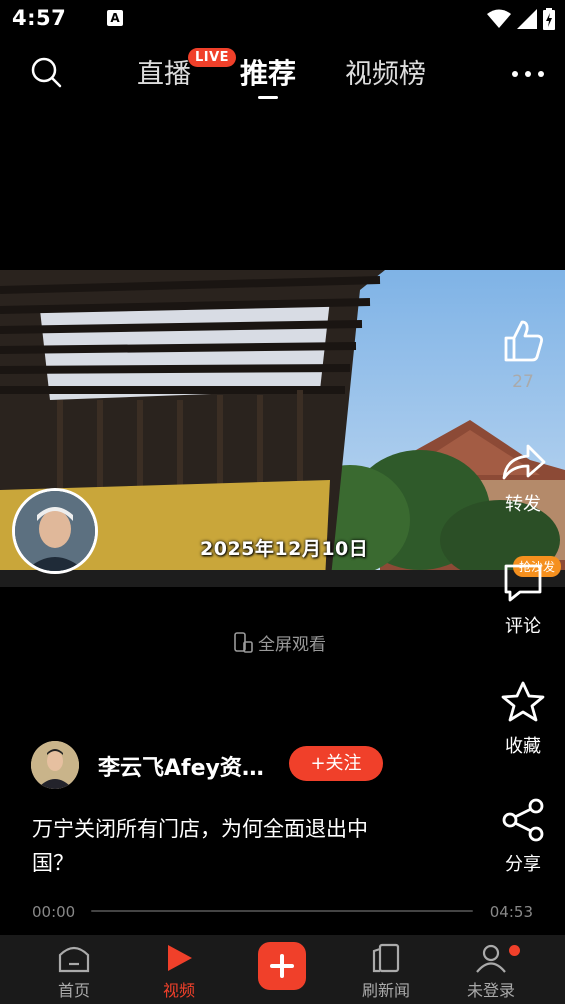 The height and width of the screenshot is (1004, 565). I want to click on wifi-icon, so click(499, 18).